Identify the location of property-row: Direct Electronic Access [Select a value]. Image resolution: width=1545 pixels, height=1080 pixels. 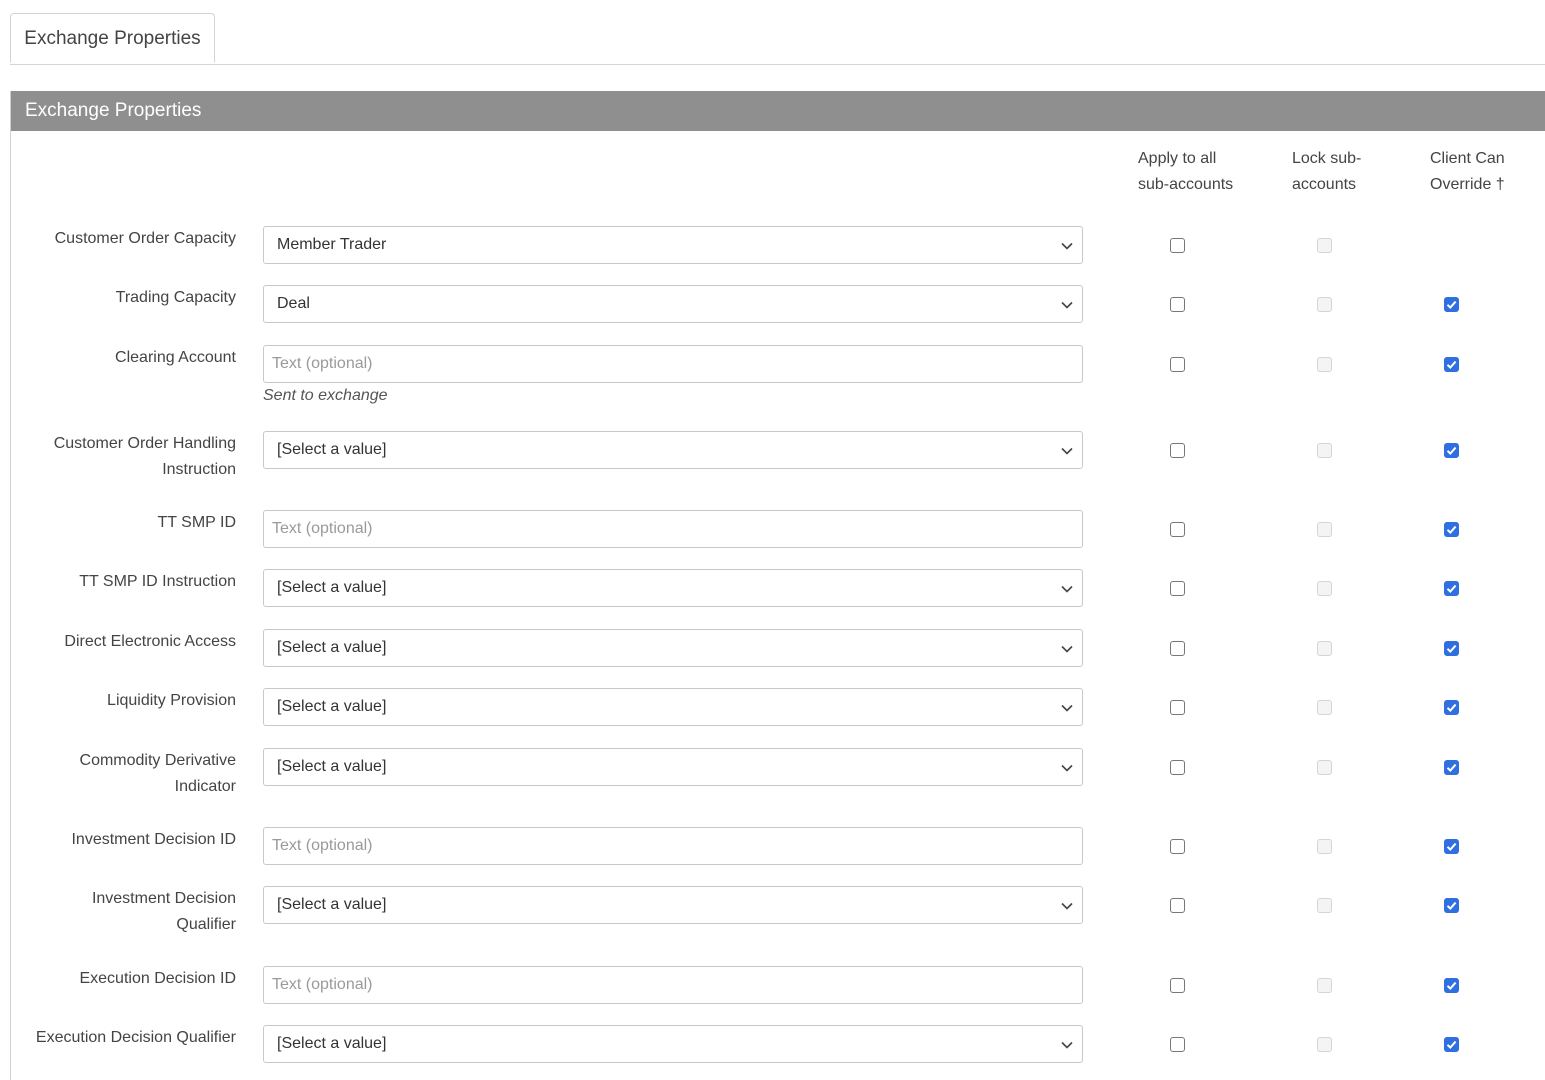
(772, 649).